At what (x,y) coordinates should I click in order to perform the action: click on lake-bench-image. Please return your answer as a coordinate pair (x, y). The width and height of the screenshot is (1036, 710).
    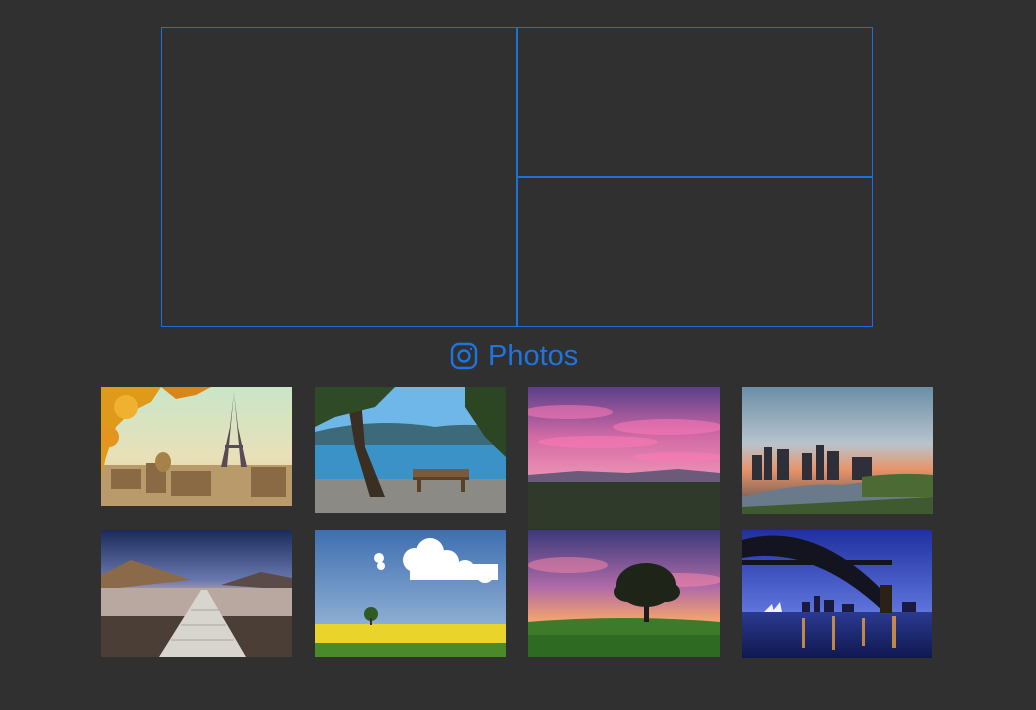
    Looking at the image, I should click on (410, 450).